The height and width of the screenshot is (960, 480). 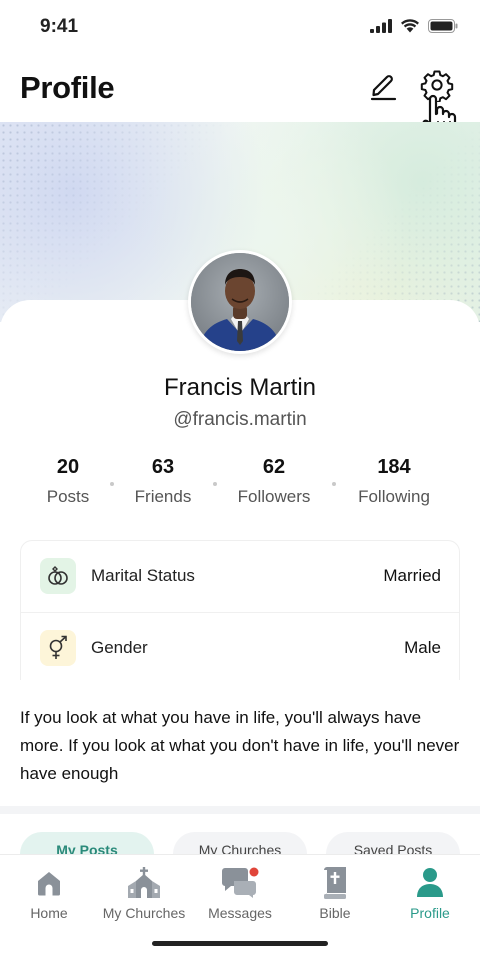 What do you see at coordinates (335, 913) in the screenshot?
I see `nav-label: Bible` at bounding box center [335, 913].